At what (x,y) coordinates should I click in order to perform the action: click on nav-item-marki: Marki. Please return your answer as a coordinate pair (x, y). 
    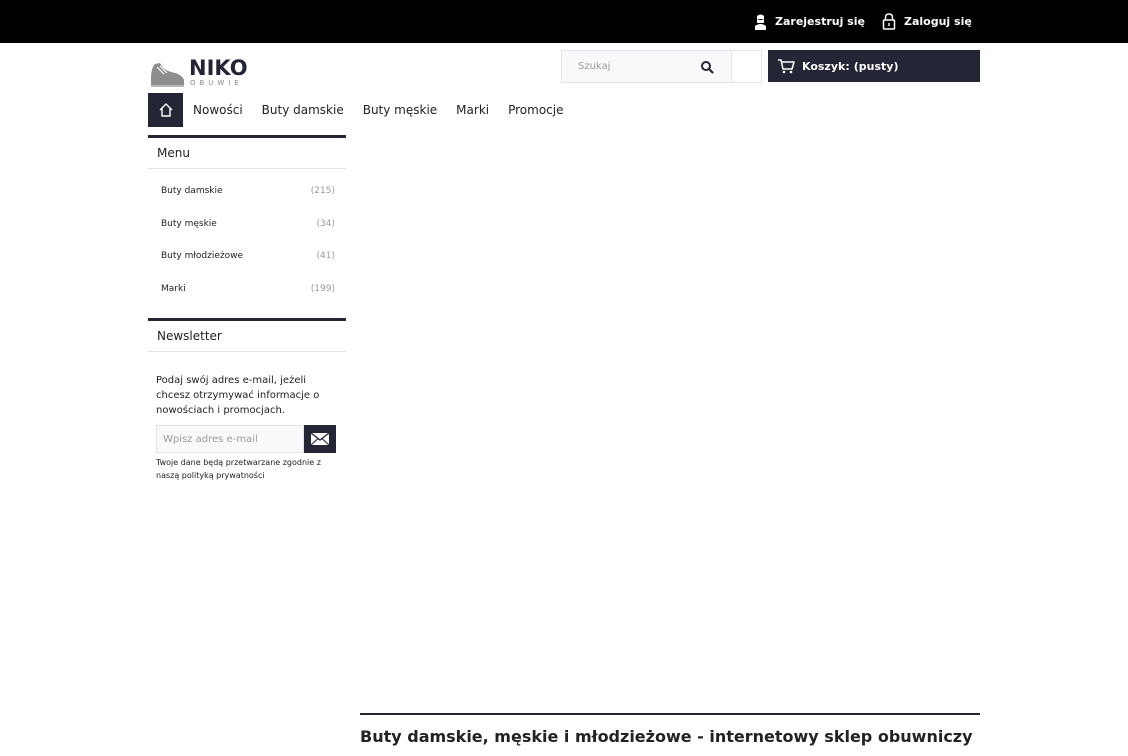
    Looking at the image, I should click on (472, 110).